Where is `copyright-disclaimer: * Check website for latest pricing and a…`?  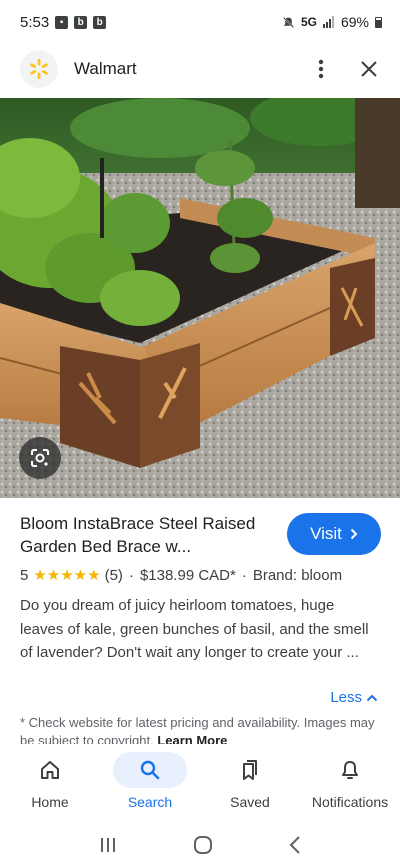
copyright-disclaimer: * Check website for latest pricing and a… is located at coordinates (201, 729).